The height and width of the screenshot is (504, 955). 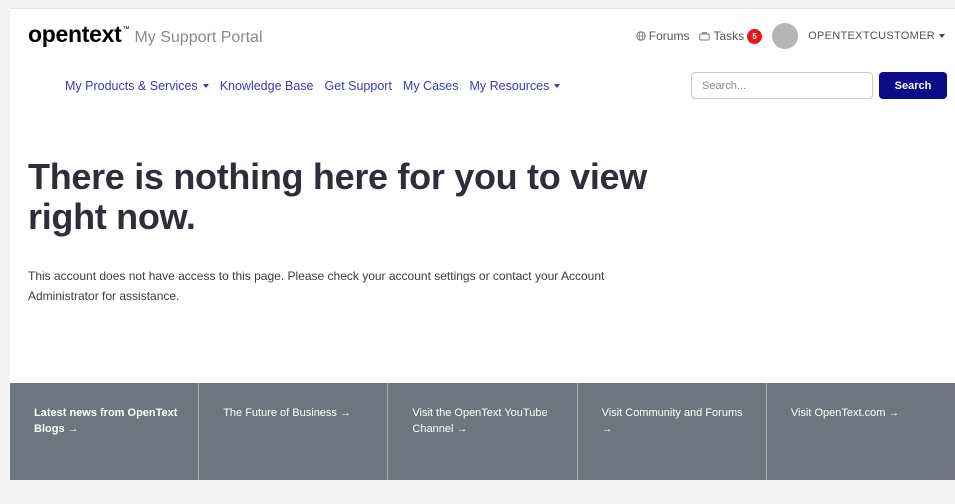 What do you see at coordinates (871, 36) in the screenshot?
I see `username-label: OPENTEXTCUSTOMER` at bounding box center [871, 36].